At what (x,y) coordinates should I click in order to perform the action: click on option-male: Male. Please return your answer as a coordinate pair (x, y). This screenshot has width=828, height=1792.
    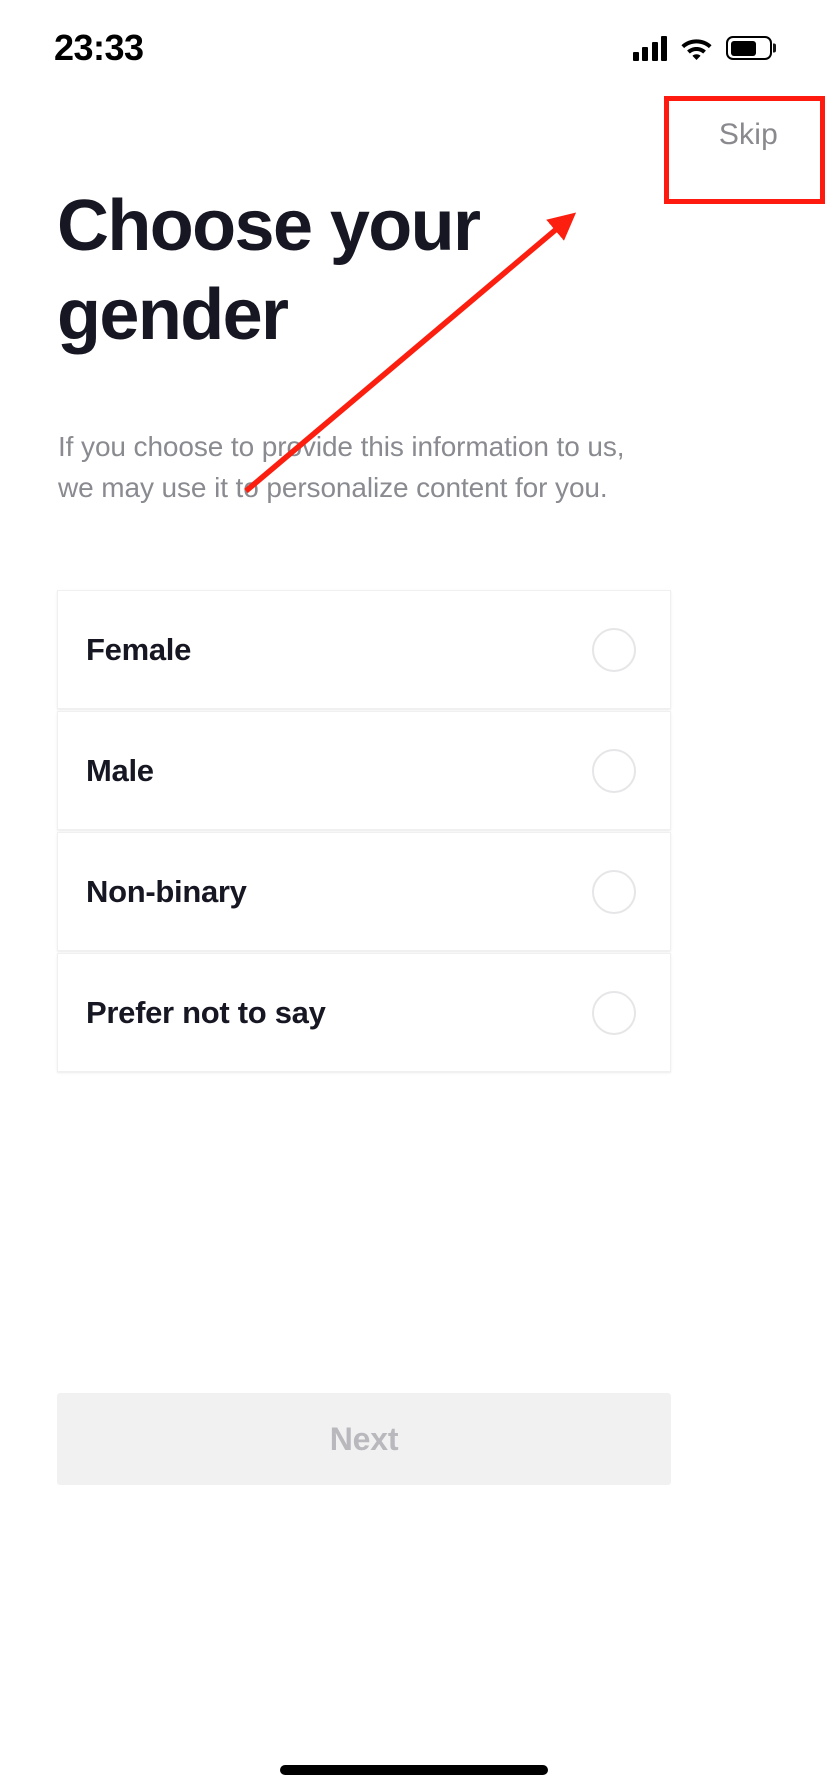
    Looking at the image, I should click on (364, 770).